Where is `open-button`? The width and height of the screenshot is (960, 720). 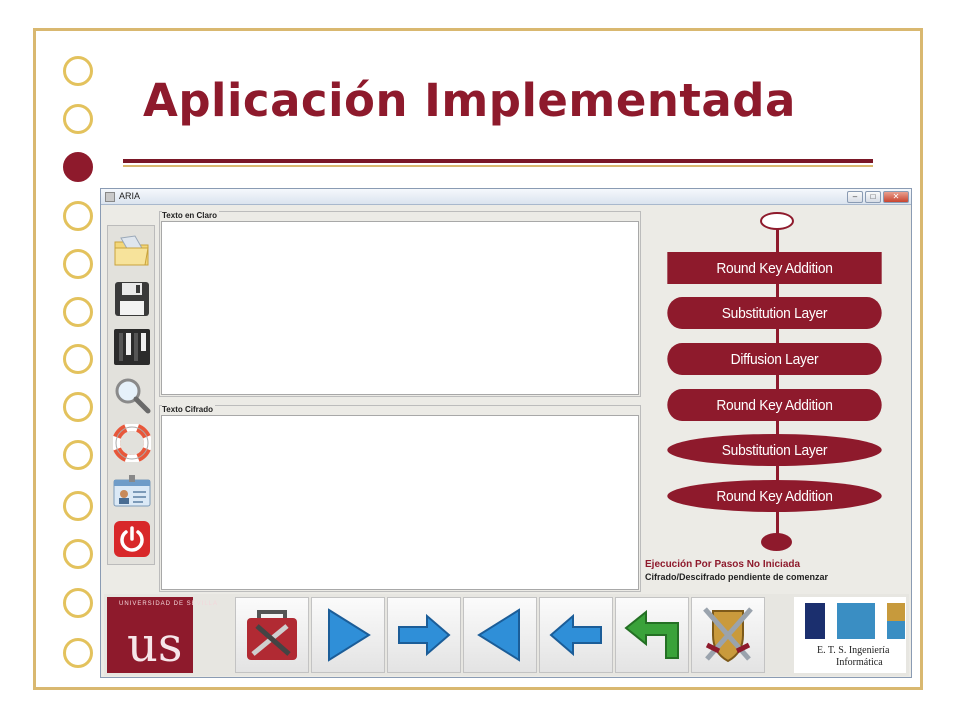
open-button is located at coordinates (132, 251).